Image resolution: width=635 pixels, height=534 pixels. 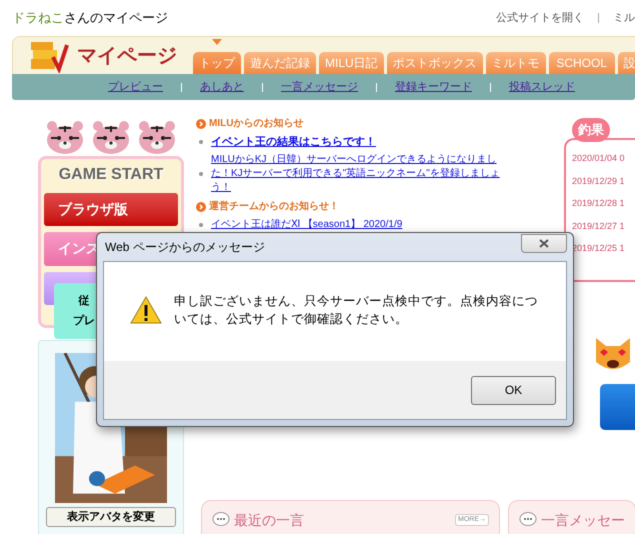 I want to click on game-start-title: GAME START, so click(x=111, y=175).